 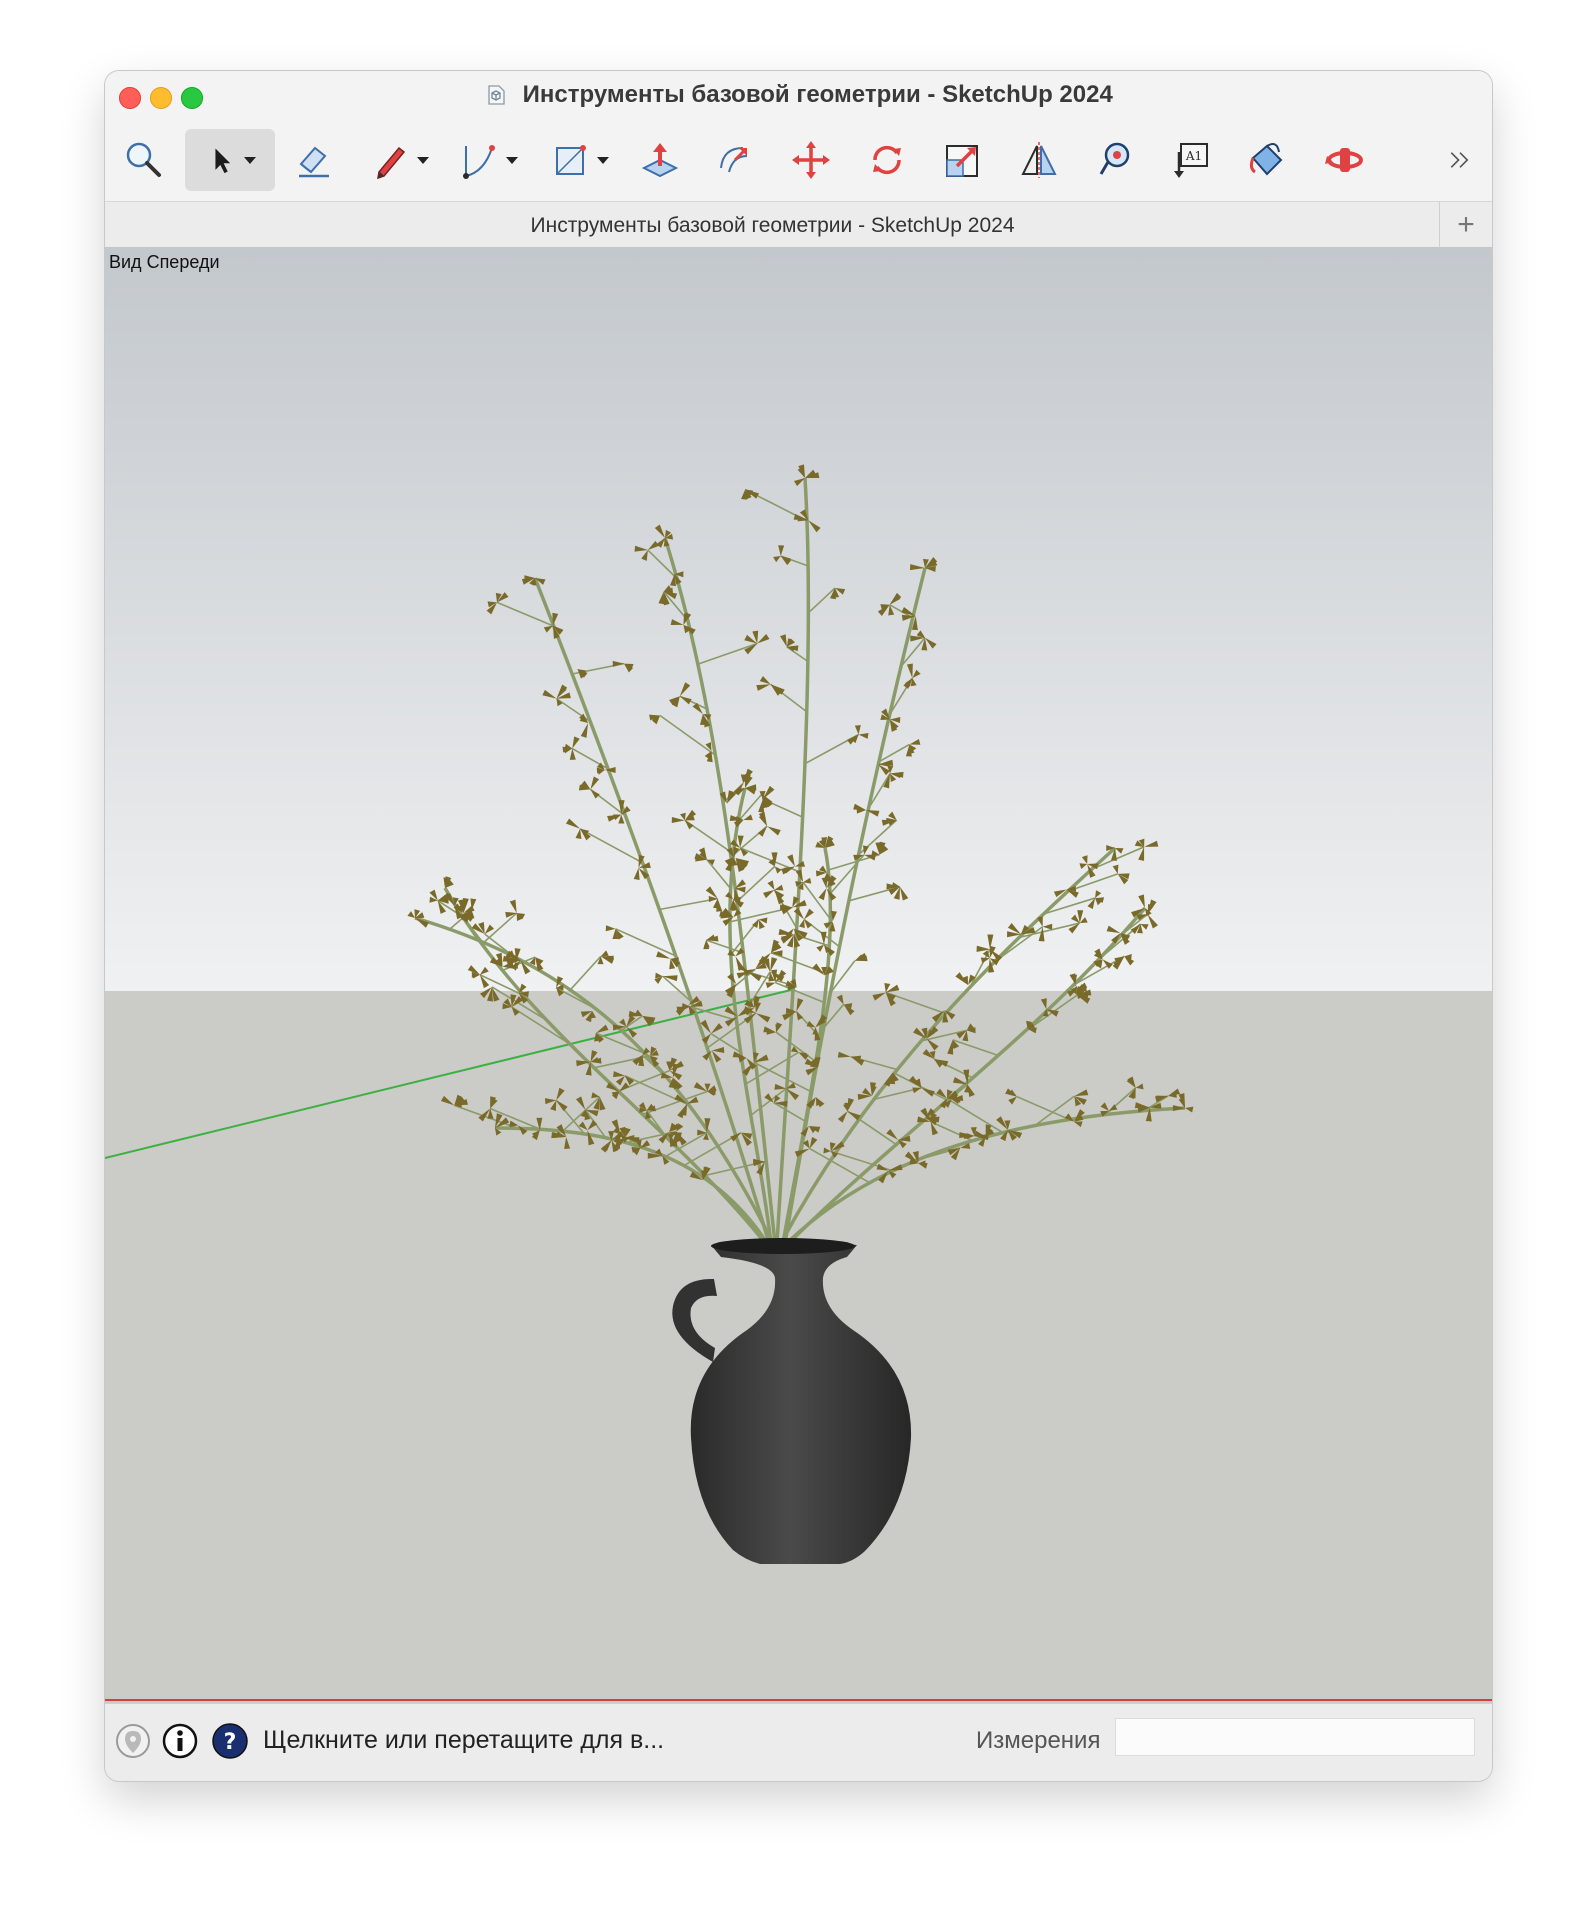 What do you see at coordinates (496, 95) in the screenshot?
I see `sketchup-document-icon` at bounding box center [496, 95].